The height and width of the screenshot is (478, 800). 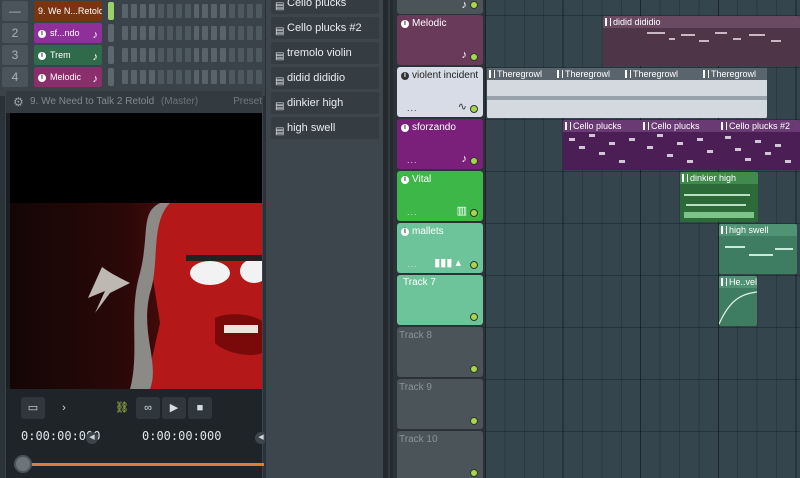 What do you see at coordinates (440, 7) in the screenshot?
I see `track-header: ♪` at bounding box center [440, 7].